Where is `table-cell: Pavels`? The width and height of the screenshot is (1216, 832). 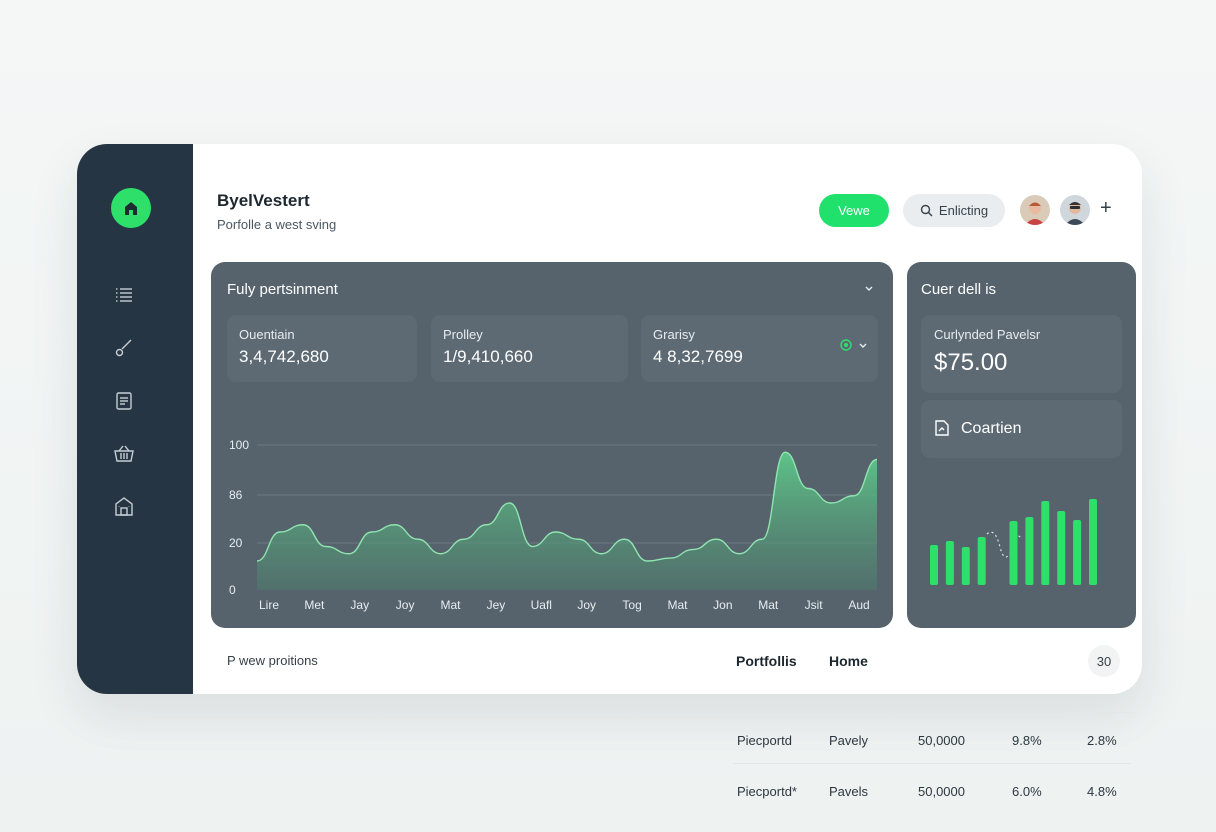
table-cell: Pavels is located at coordinates (849, 791).